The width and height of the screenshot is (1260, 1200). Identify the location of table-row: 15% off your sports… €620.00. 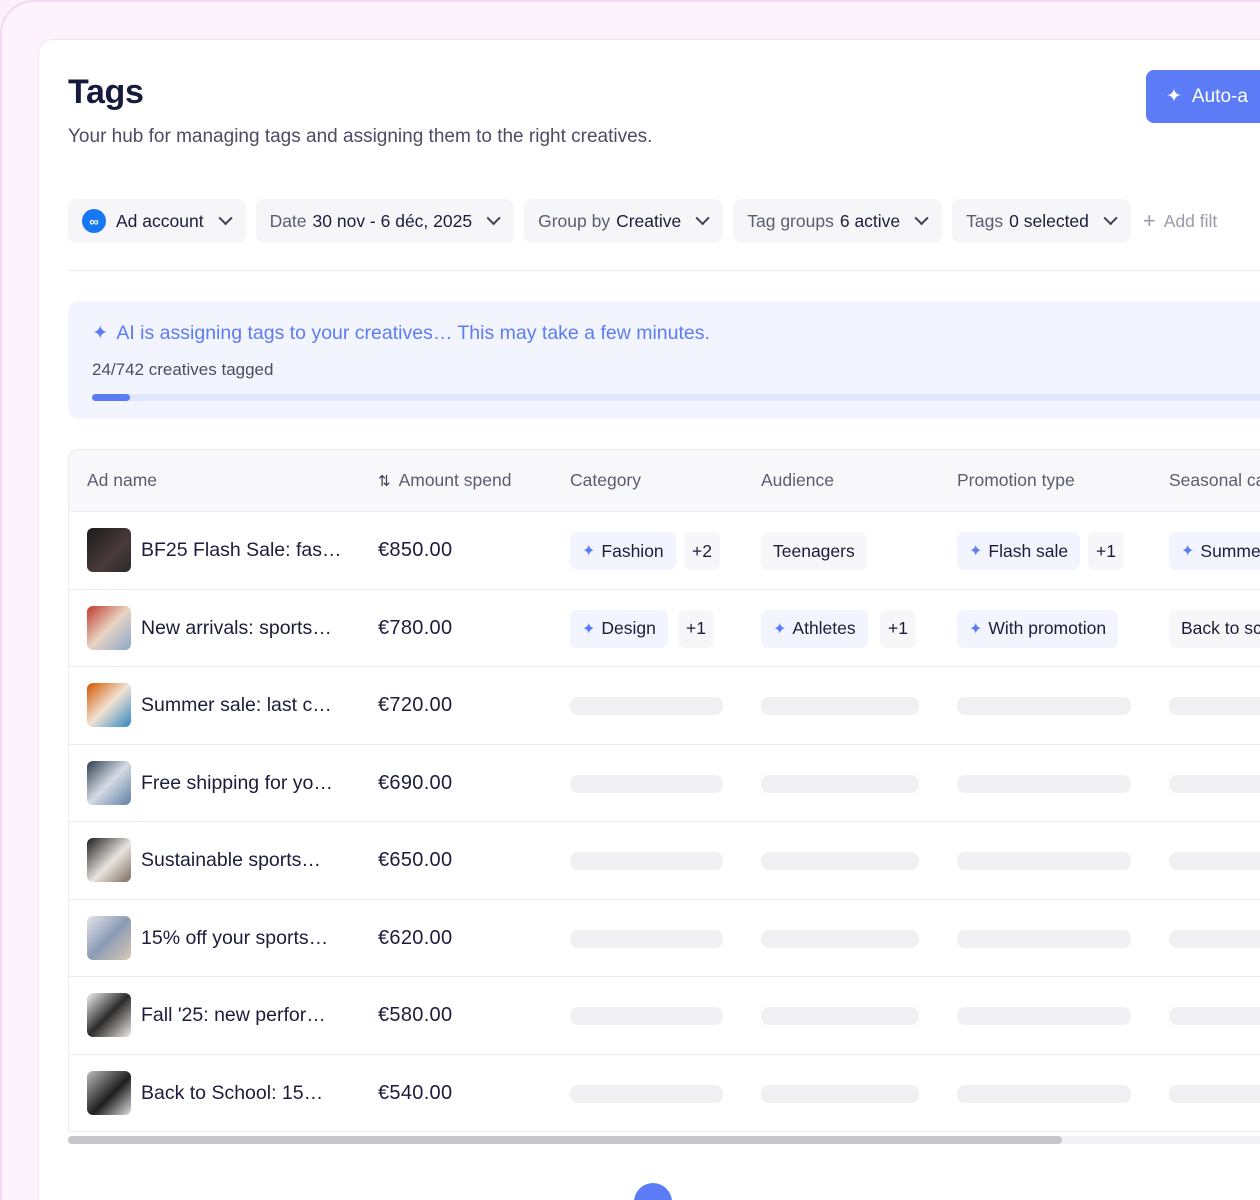
(664, 938).